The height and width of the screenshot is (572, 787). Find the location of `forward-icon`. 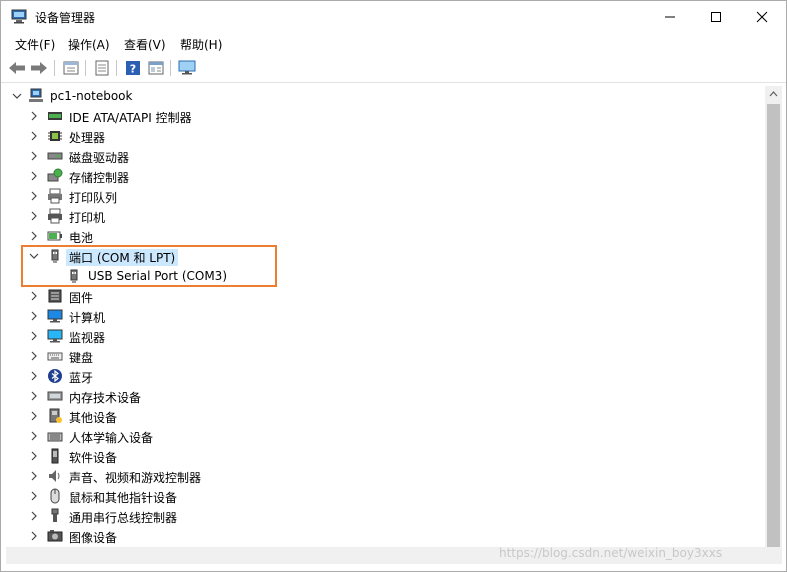

forward-icon is located at coordinates (39, 68).